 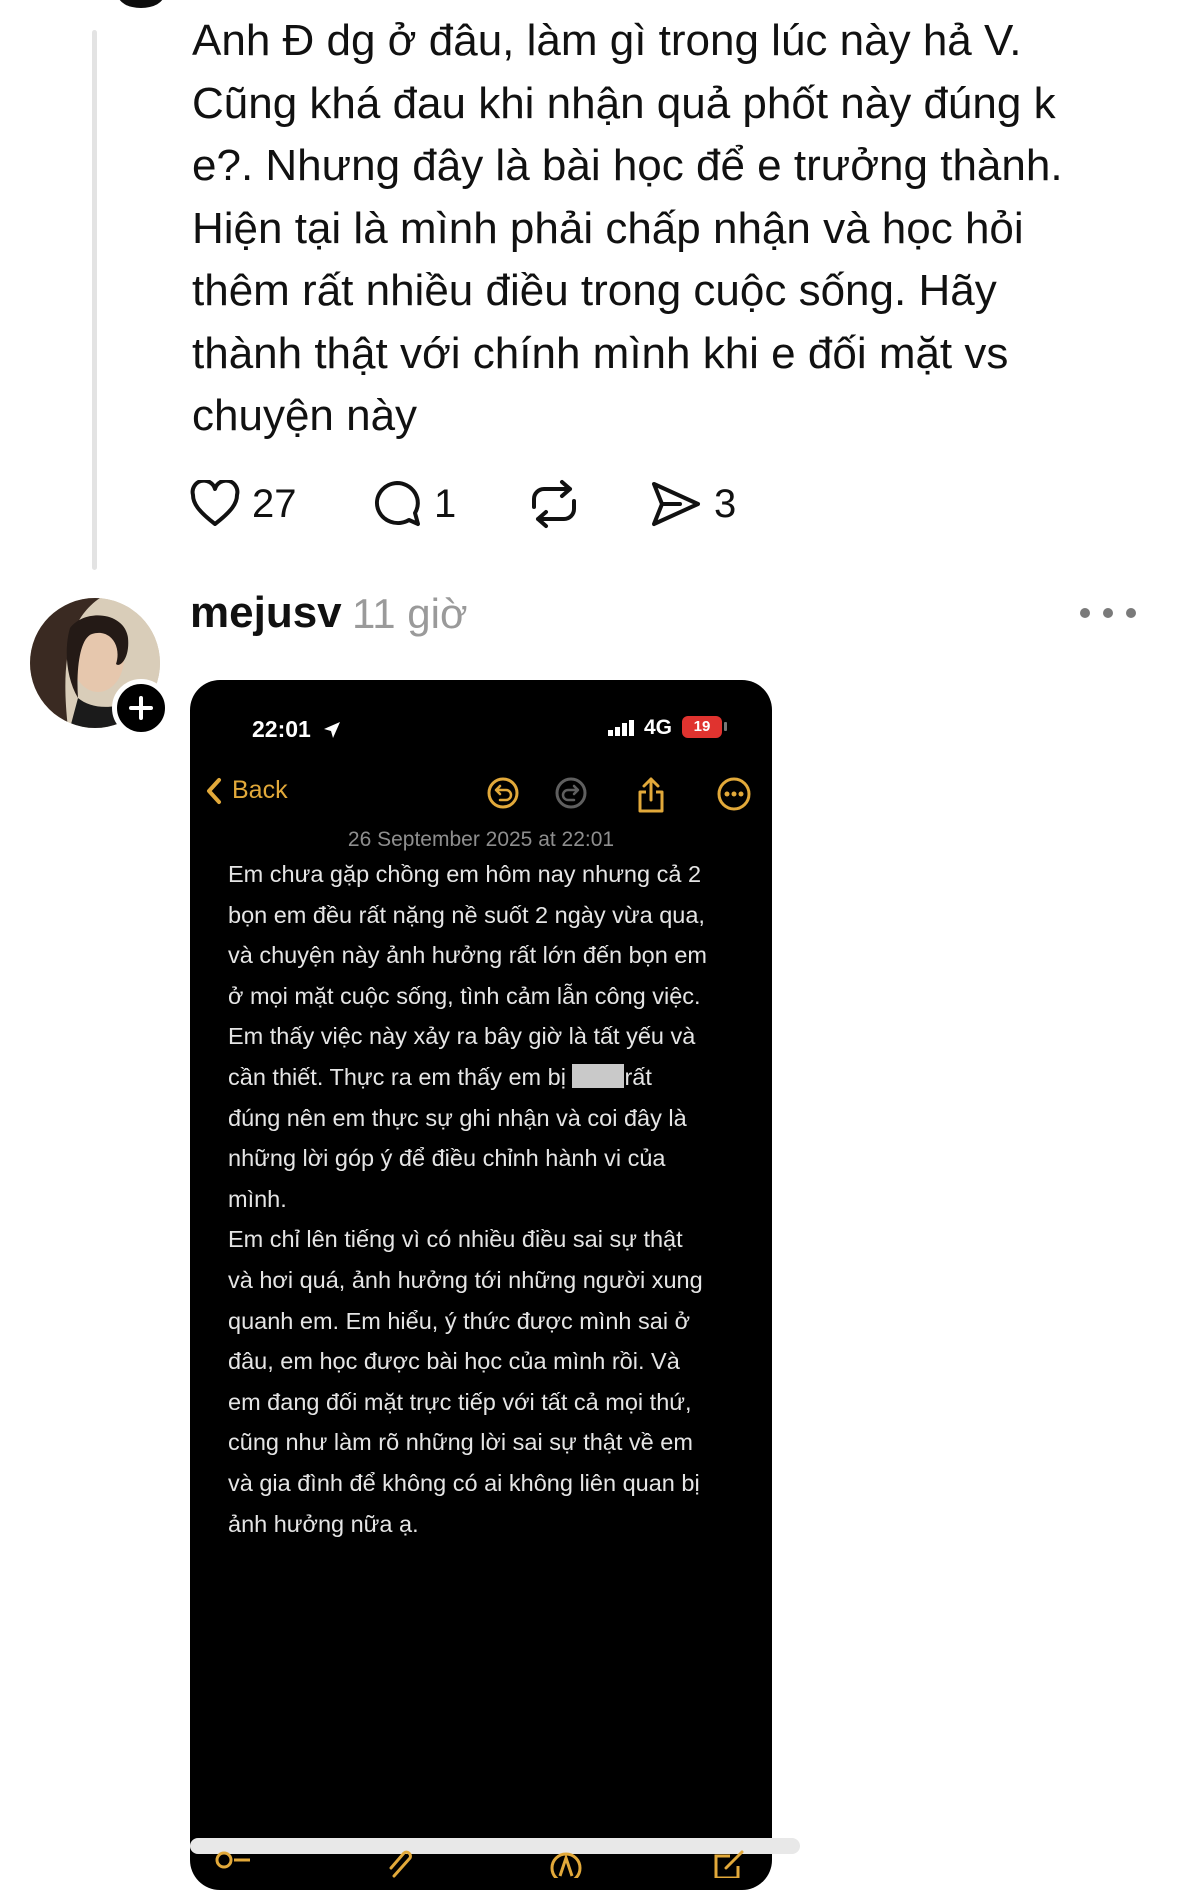 I want to click on checklist-icon, so click(x=232, y=1860).